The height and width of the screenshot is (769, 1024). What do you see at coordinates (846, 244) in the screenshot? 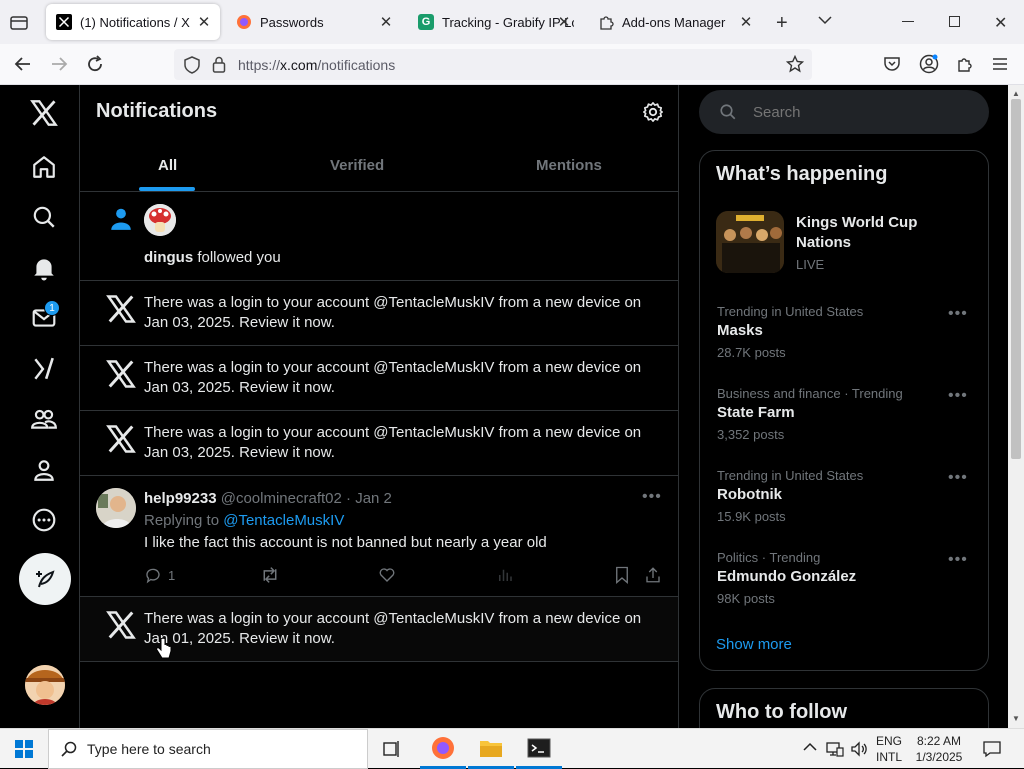
I see `featured-event: Kings World Cup Nations LIVE` at bounding box center [846, 244].